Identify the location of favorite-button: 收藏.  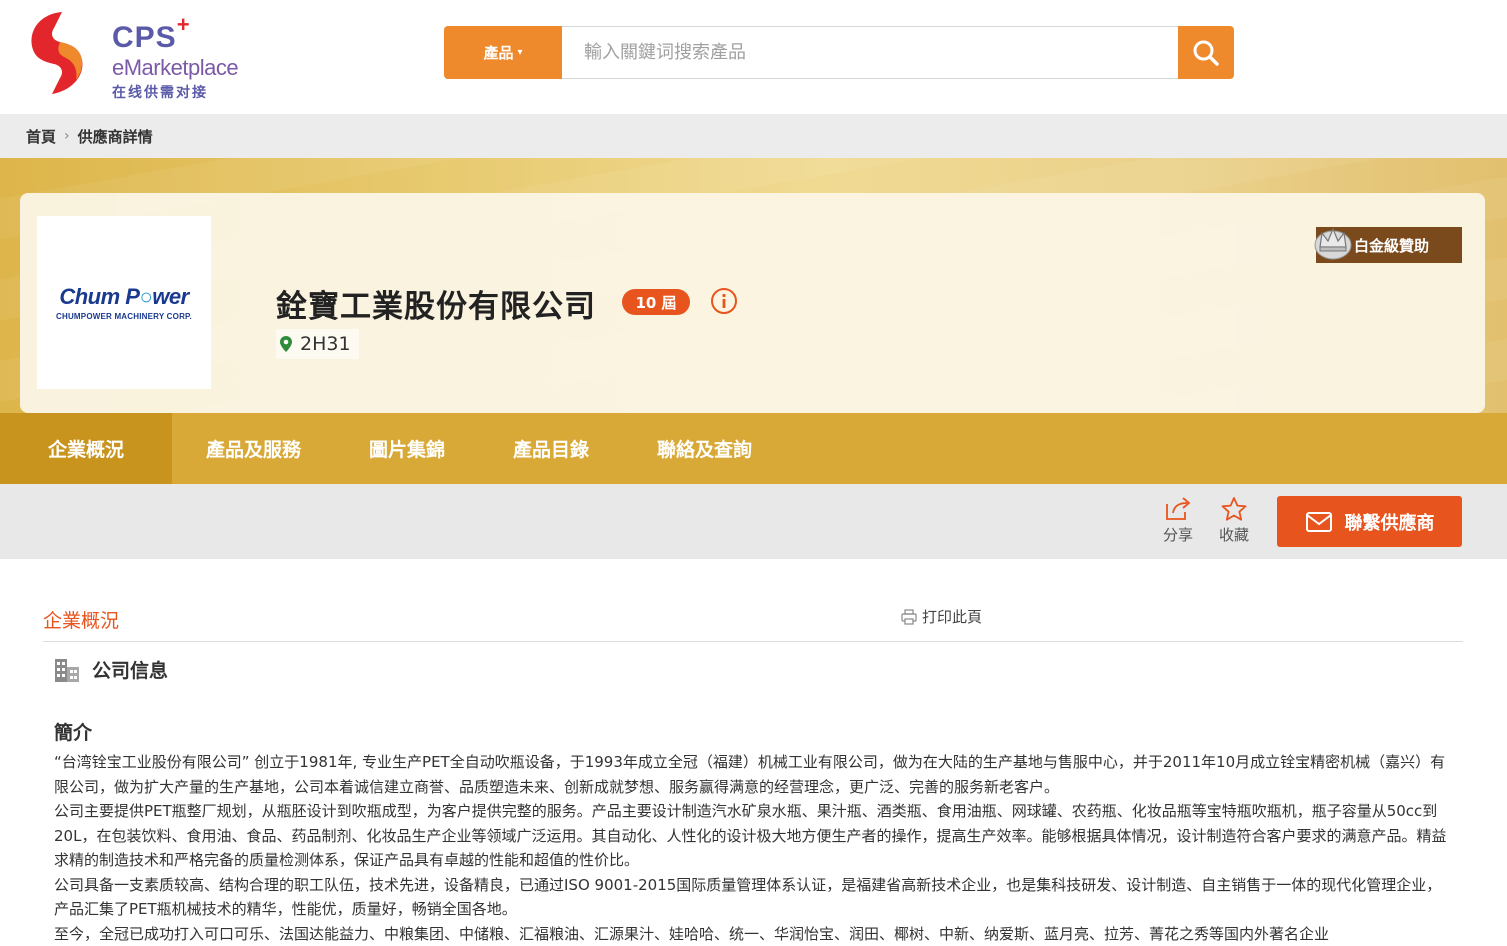
(1234, 520).